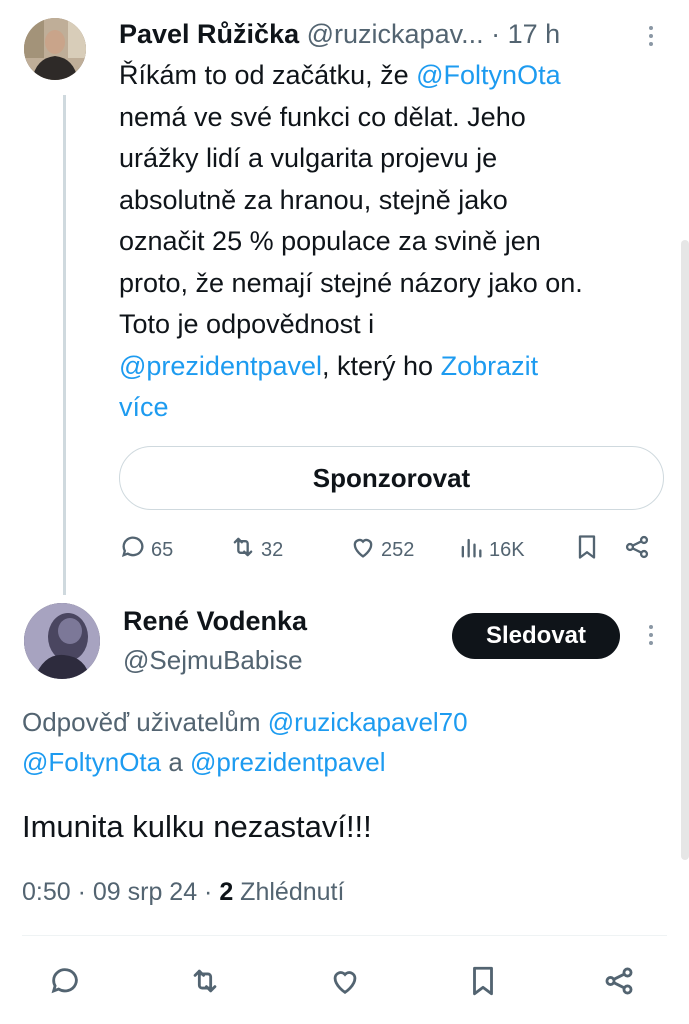 The height and width of the screenshot is (1024, 689). I want to click on reply-views-count: 2, so click(226, 892).